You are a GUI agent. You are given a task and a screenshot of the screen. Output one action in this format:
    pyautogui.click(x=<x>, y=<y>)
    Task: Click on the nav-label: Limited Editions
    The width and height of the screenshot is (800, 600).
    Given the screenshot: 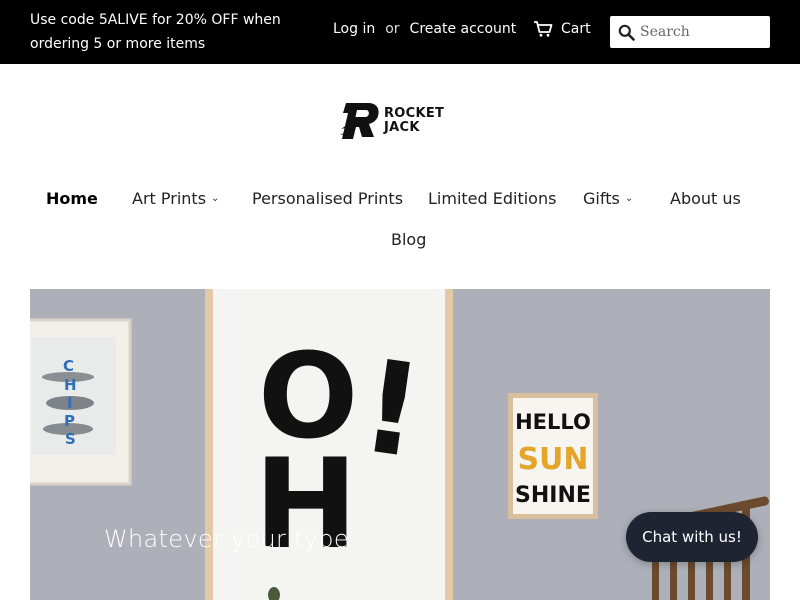 What is the action you would take?
    pyautogui.click(x=492, y=198)
    